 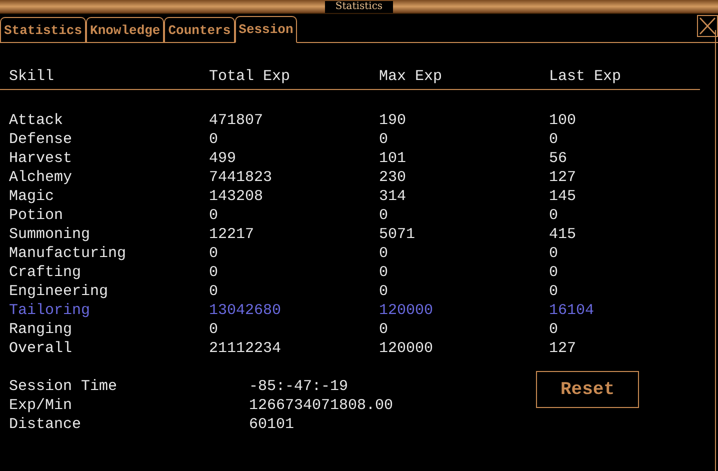 I want to click on table-cell-text: 21112234, so click(x=245, y=348).